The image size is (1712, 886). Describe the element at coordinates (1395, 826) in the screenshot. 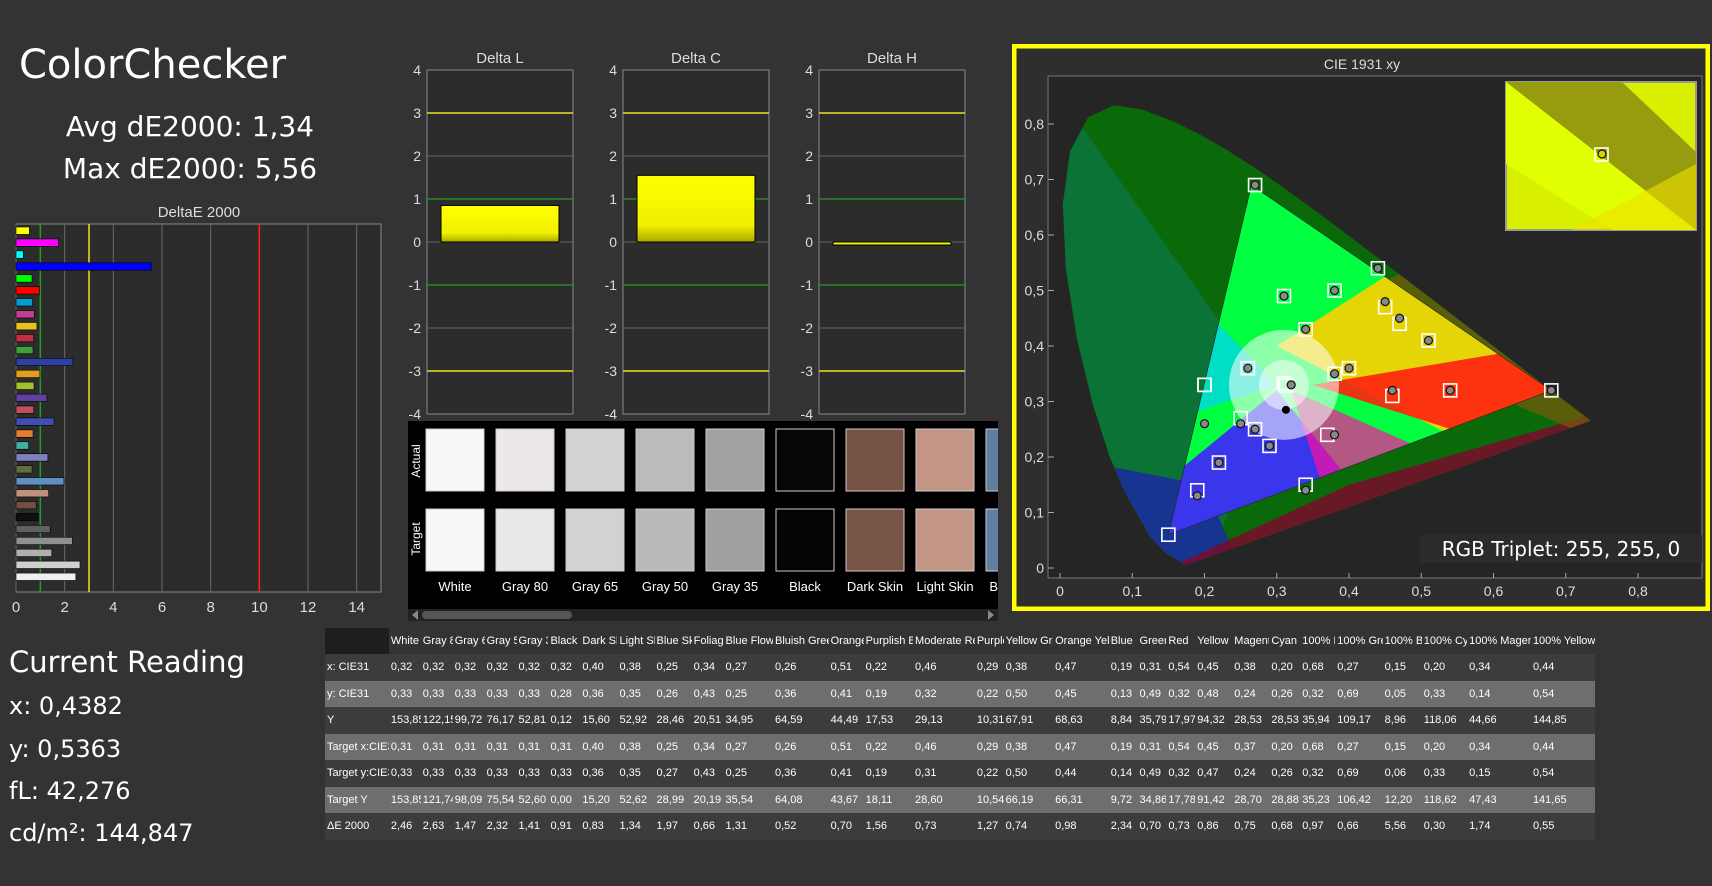

I see `table-cell: 5,56` at that location.